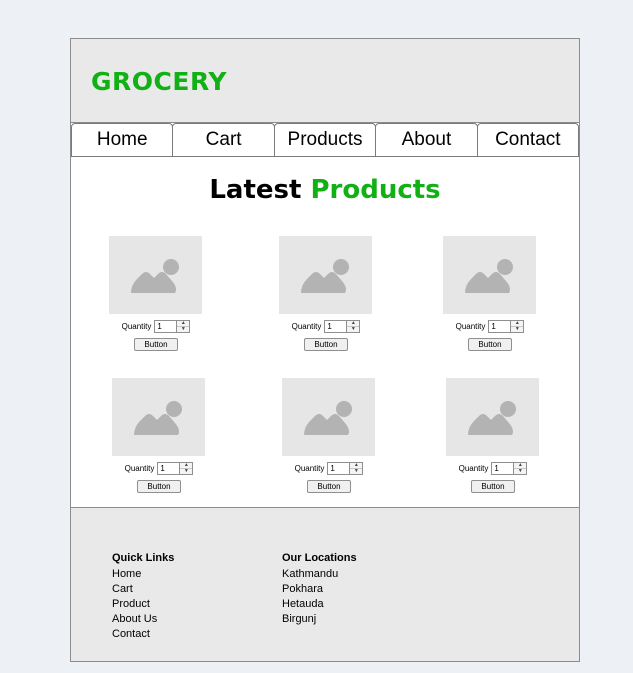 The width and height of the screenshot is (633, 673). What do you see at coordinates (143, 558) in the screenshot?
I see `quick-links-heading: Quick Links` at bounding box center [143, 558].